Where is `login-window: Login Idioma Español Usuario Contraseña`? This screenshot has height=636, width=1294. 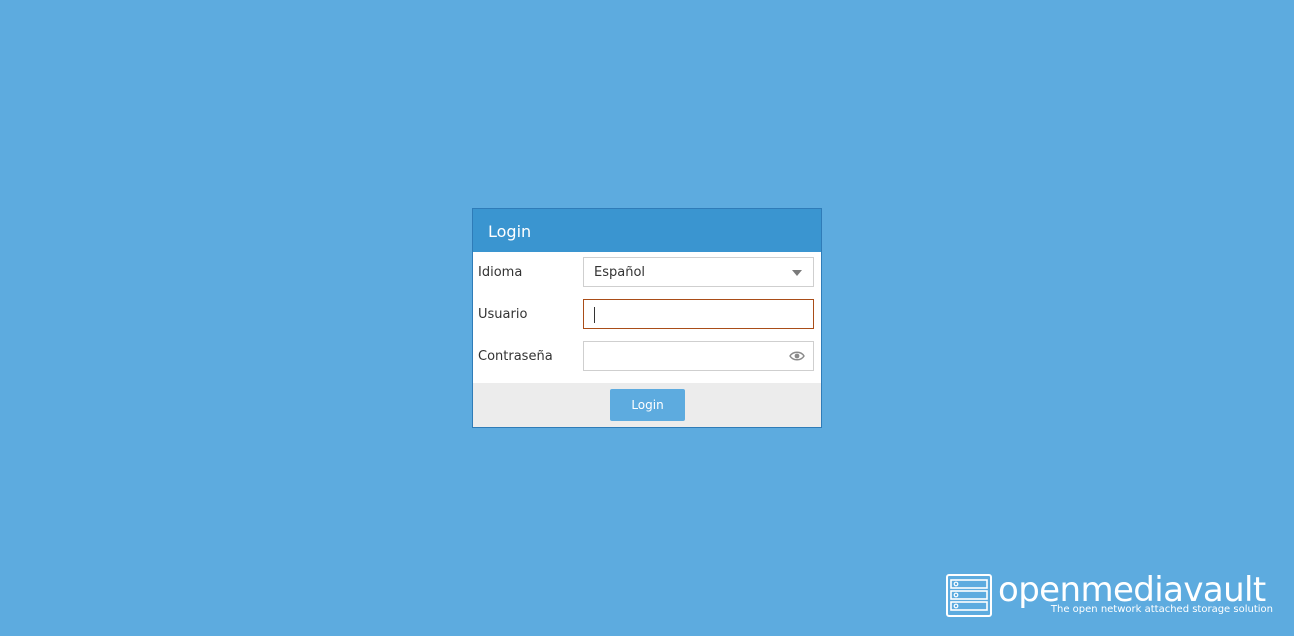
login-window: Login Idioma Español Usuario Contraseña is located at coordinates (647, 318).